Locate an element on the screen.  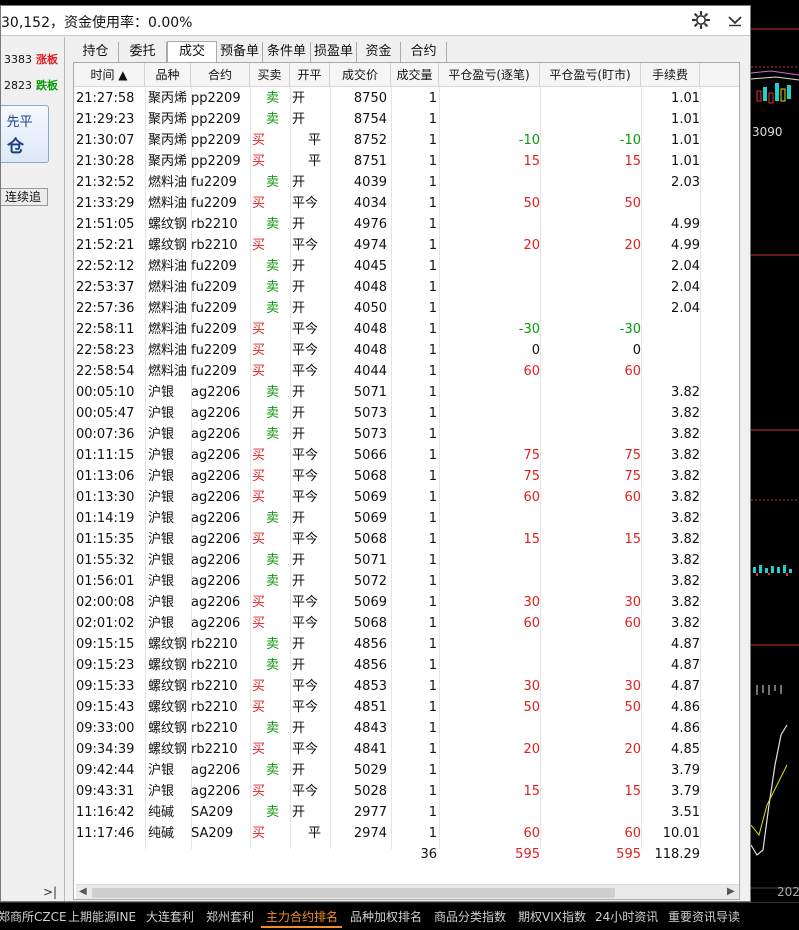
header-fee: 手续费 is located at coordinates (670, 75).